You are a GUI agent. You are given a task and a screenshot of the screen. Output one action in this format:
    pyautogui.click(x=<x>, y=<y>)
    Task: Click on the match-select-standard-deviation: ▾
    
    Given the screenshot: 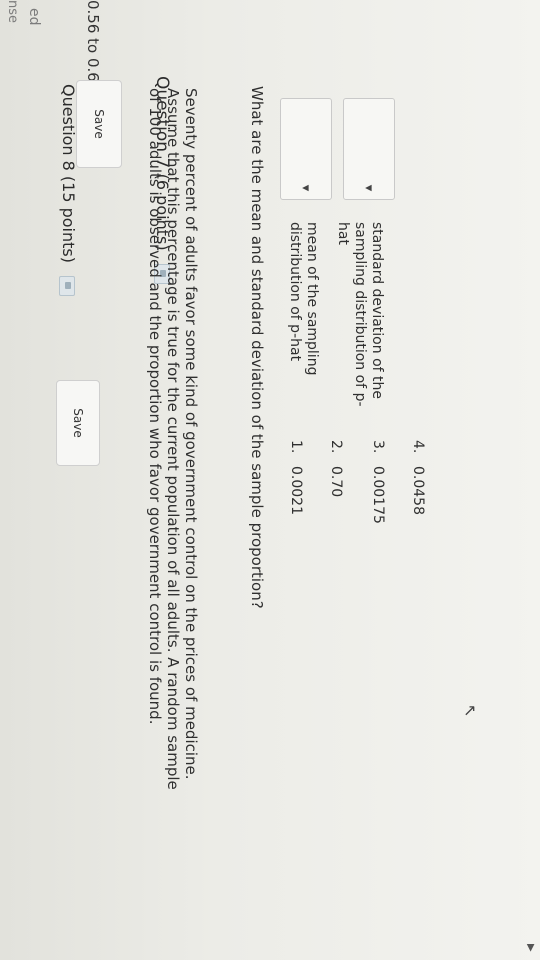 What is the action you would take?
    pyautogui.click(x=369, y=149)
    